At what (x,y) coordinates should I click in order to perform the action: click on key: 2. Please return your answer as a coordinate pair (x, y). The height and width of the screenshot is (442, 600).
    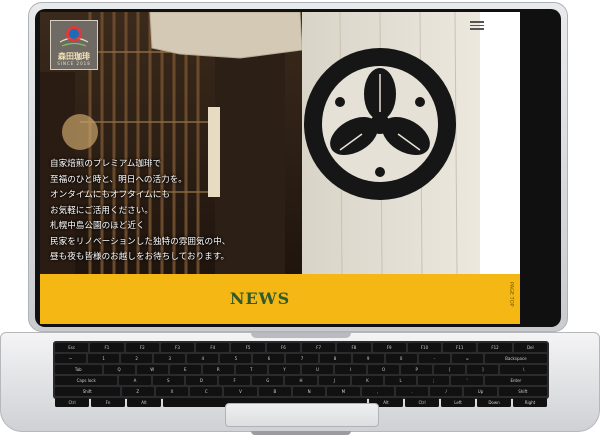
    Looking at the image, I should click on (137, 358).